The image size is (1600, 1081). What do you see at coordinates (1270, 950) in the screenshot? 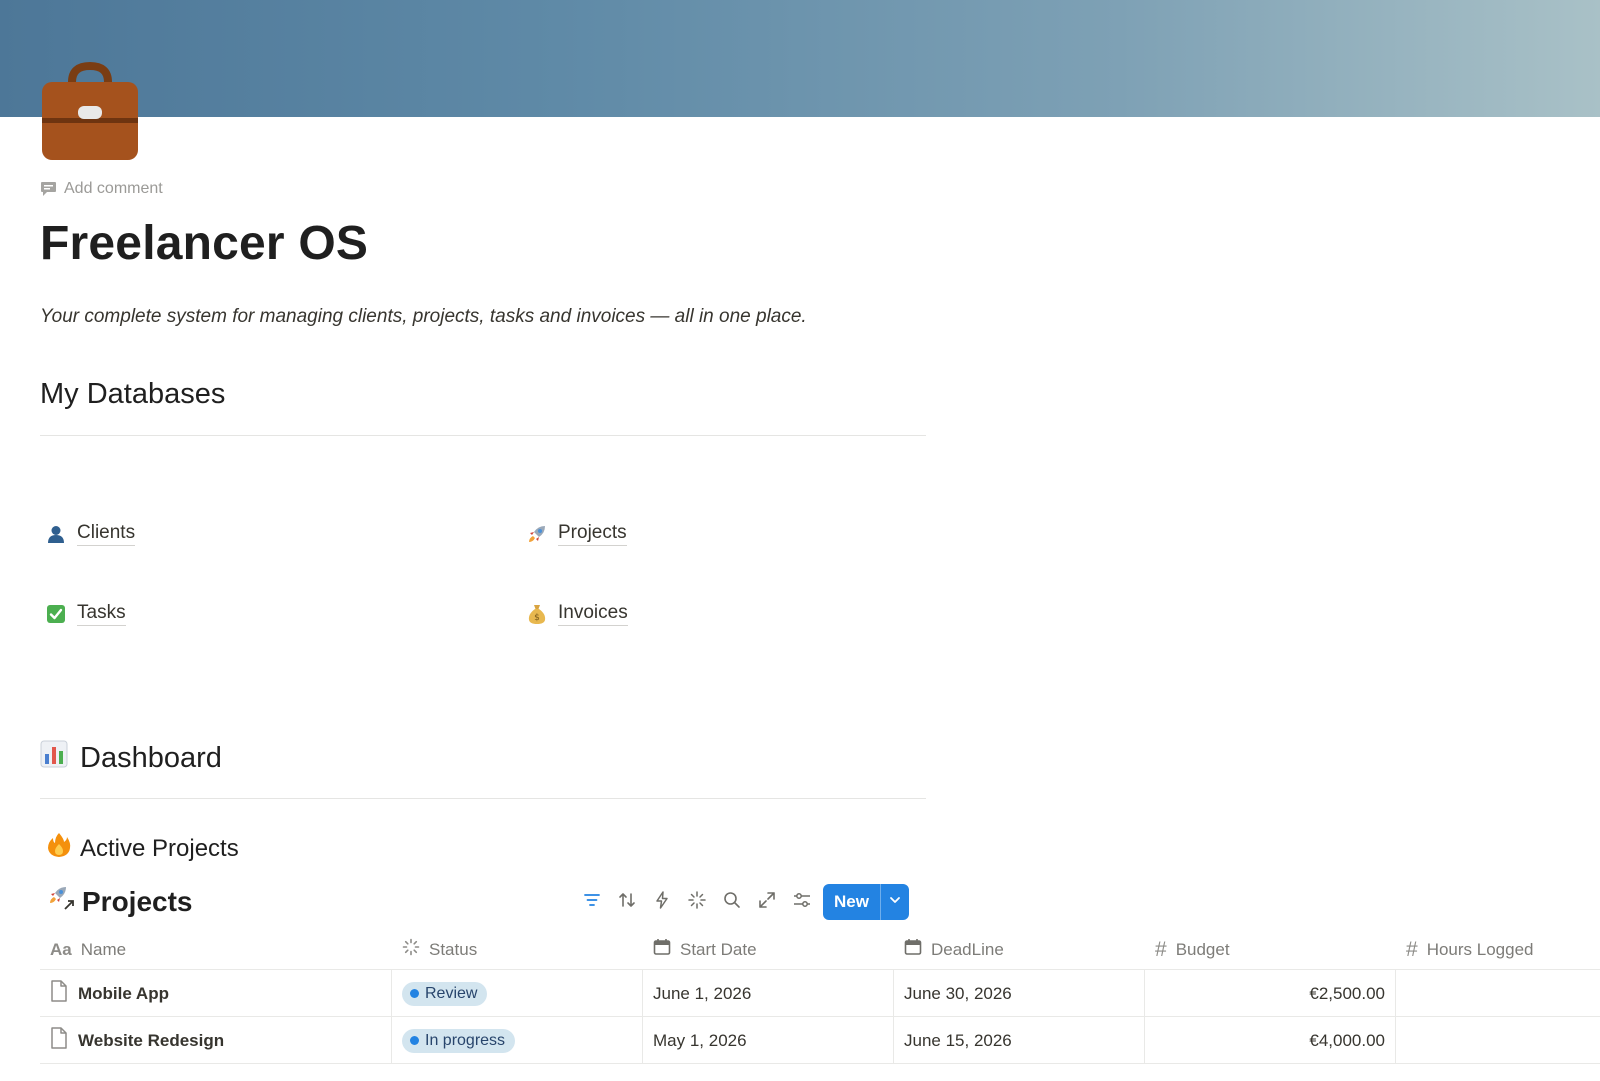
I see `column-header-budget: # Budget` at bounding box center [1270, 950].